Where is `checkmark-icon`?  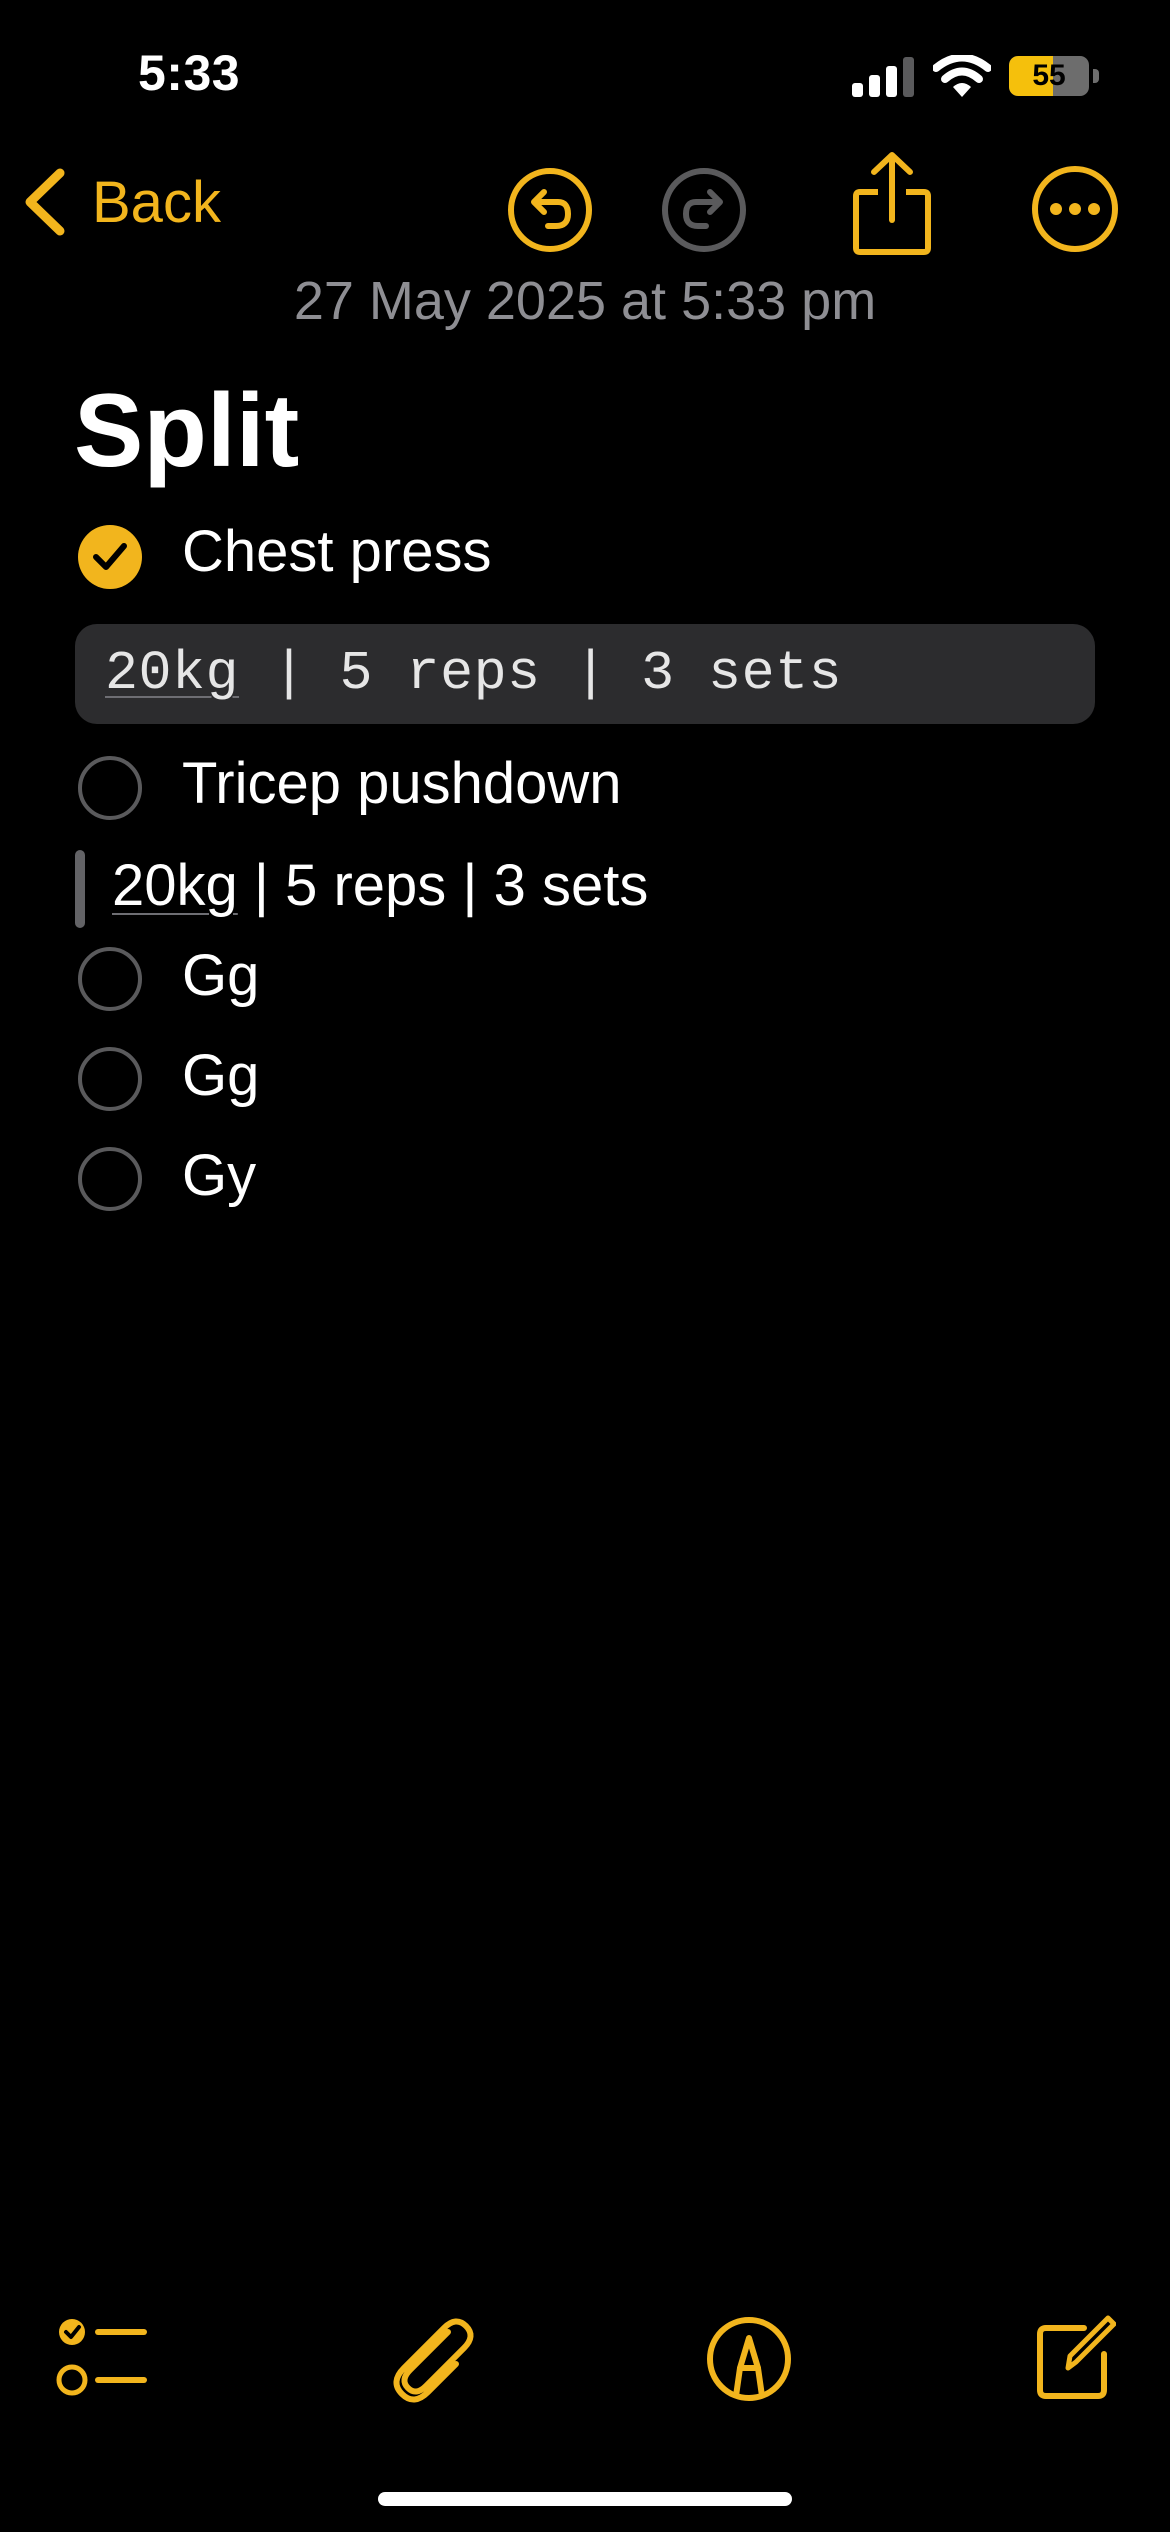 checkmark-icon is located at coordinates (110, 556).